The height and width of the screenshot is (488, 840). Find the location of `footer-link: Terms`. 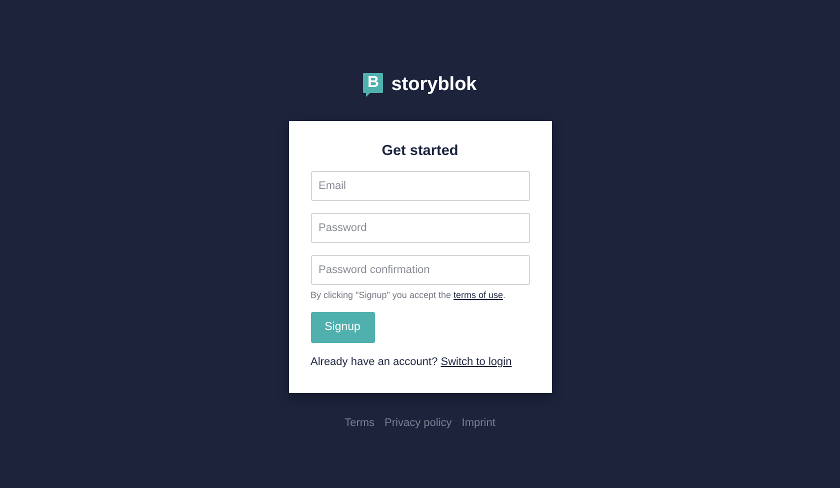

footer-link: Terms is located at coordinates (359, 423).